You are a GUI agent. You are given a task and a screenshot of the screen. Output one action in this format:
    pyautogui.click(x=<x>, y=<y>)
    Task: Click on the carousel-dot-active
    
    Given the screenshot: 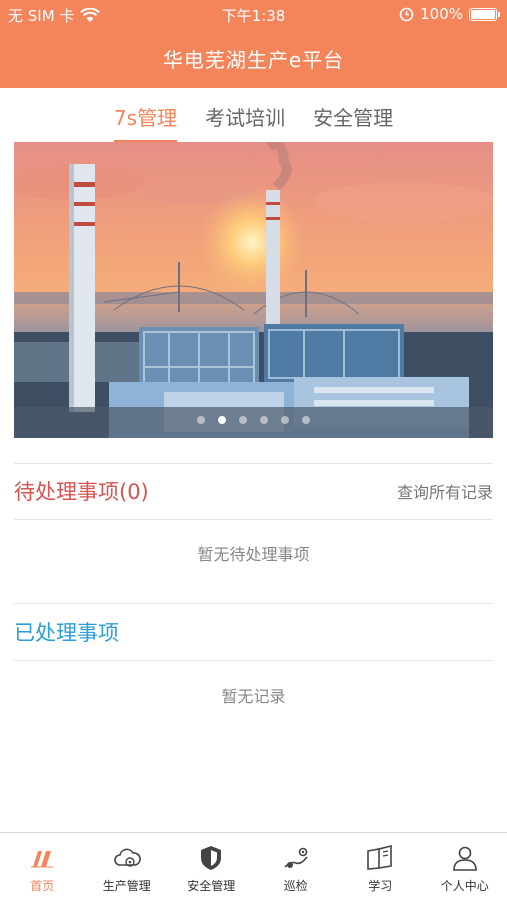 What is the action you would take?
    pyautogui.click(x=222, y=420)
    